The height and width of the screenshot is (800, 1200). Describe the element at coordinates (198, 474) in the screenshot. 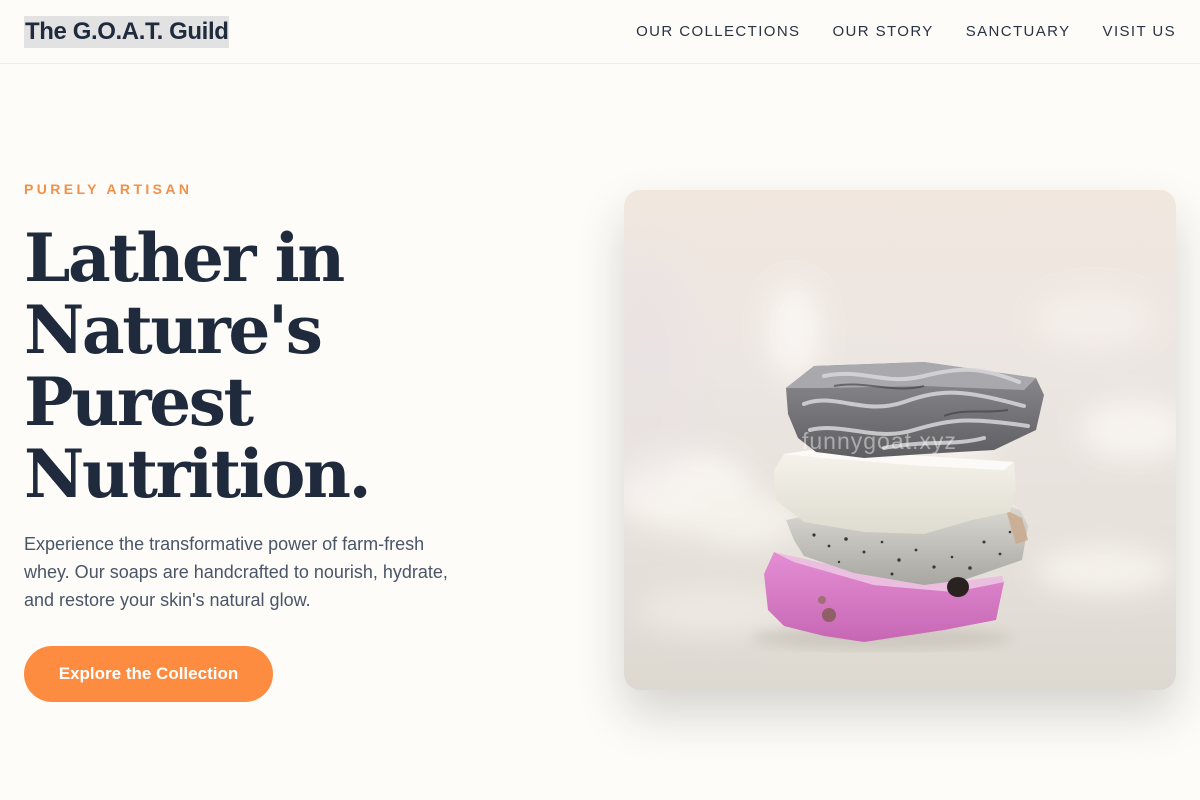

I see `hero-title-line: Nutrition.` at that location.